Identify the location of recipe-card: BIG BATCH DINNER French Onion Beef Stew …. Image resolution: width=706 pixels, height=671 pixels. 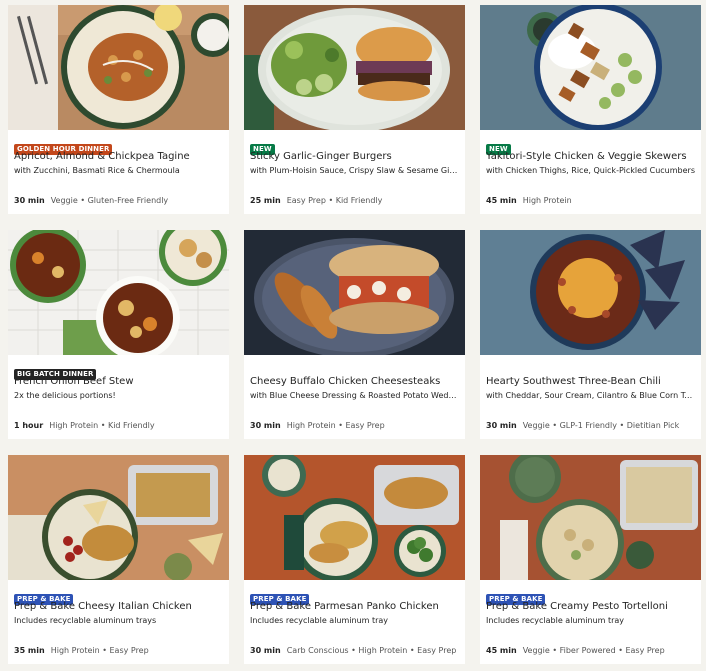
(118, 334).